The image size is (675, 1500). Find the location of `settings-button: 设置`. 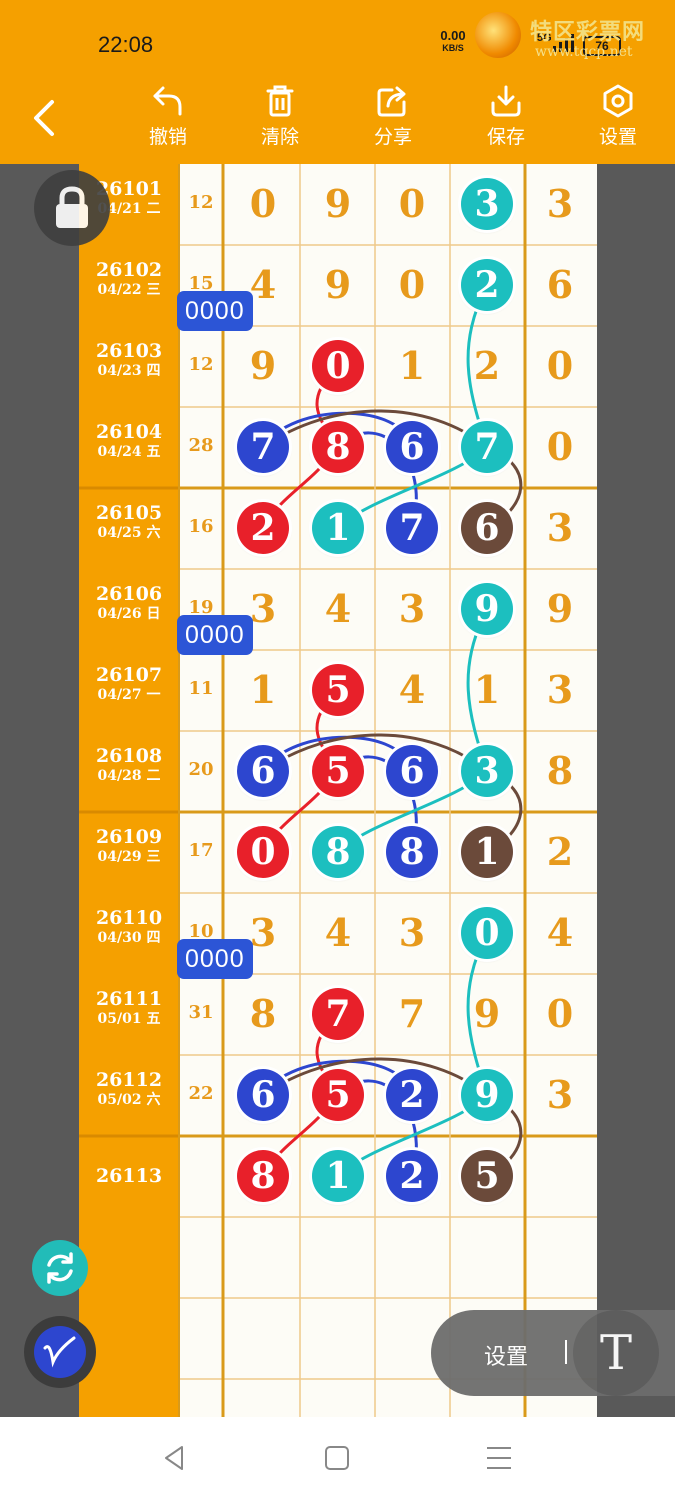

settings-button: 设置 is located at coordinates (618, 116).